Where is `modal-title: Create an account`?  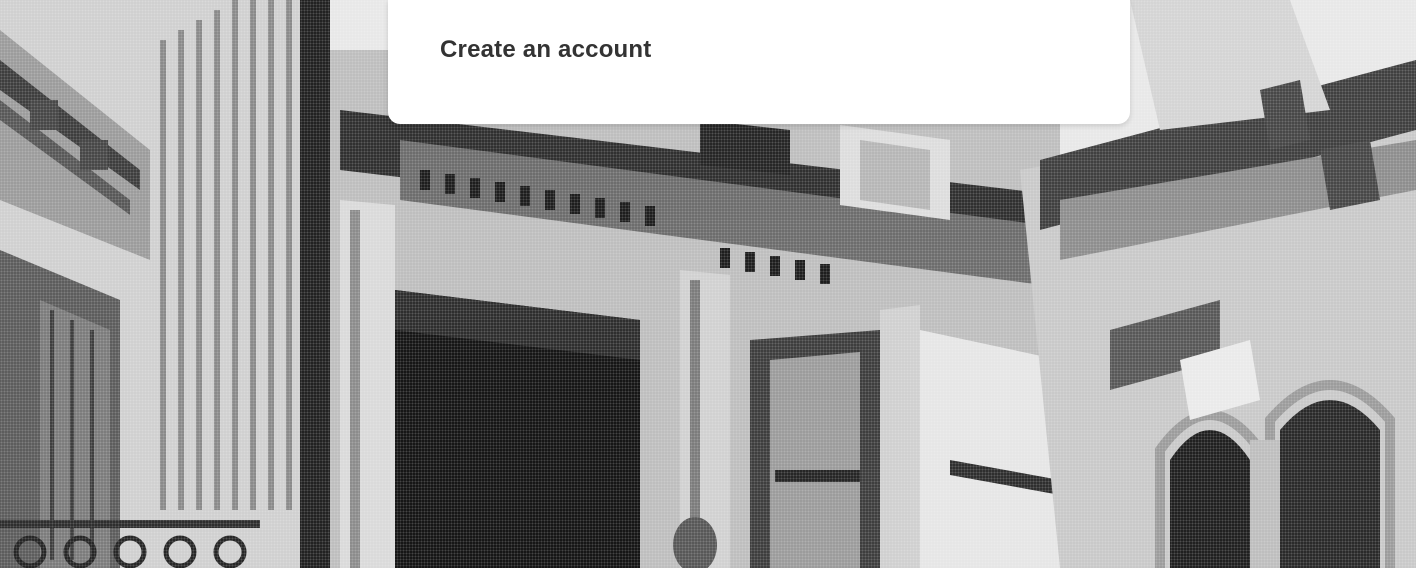 modal-title: Create an account is located at coordinates (546, 49).